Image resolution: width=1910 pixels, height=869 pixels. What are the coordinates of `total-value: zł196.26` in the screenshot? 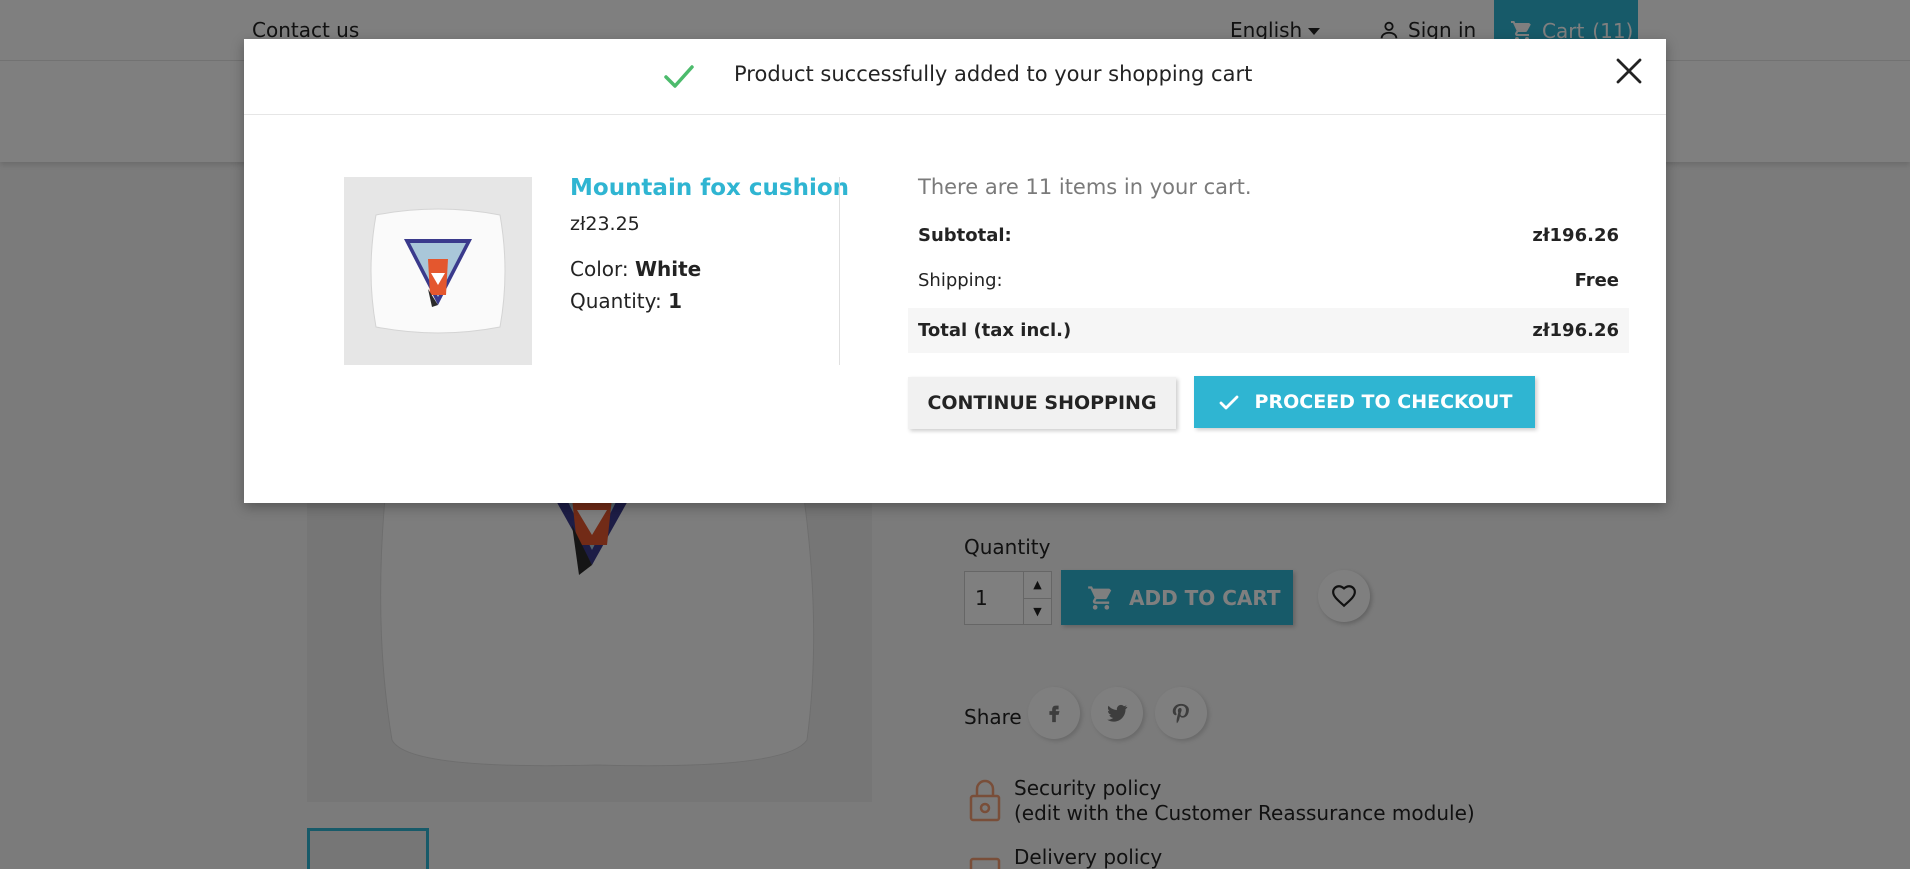 It's located at (1575, 330).